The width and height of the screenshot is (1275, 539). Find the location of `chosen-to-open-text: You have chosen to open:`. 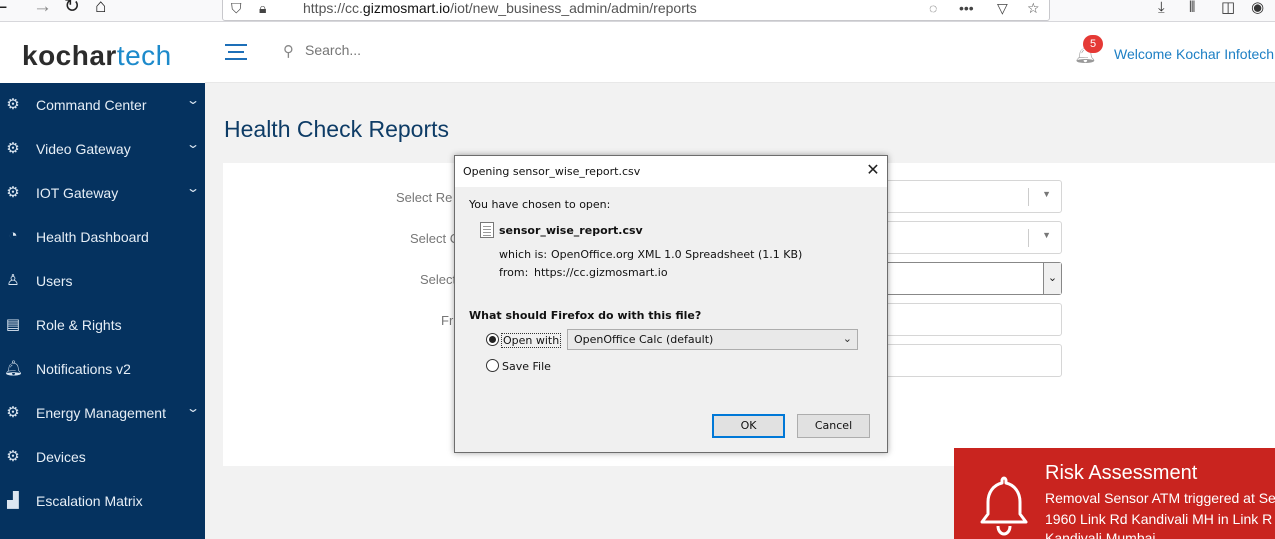

chosen-to-open-text: You have chosen to open: is located at coordinates (540, 204).